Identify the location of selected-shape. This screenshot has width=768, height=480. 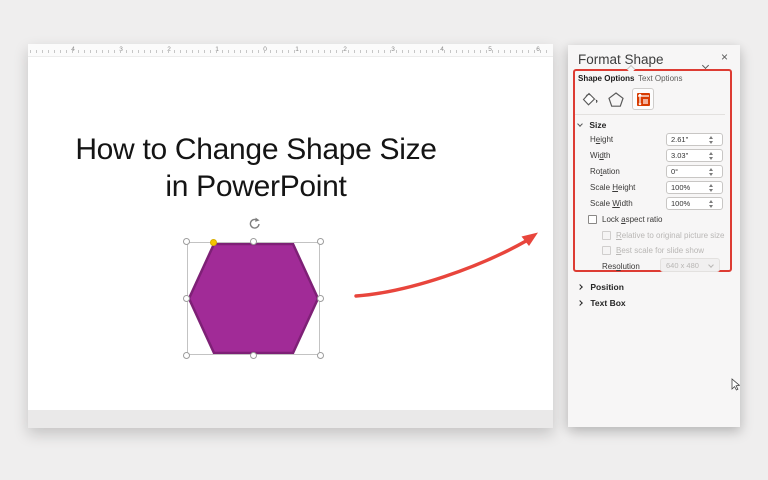
(253, 288).